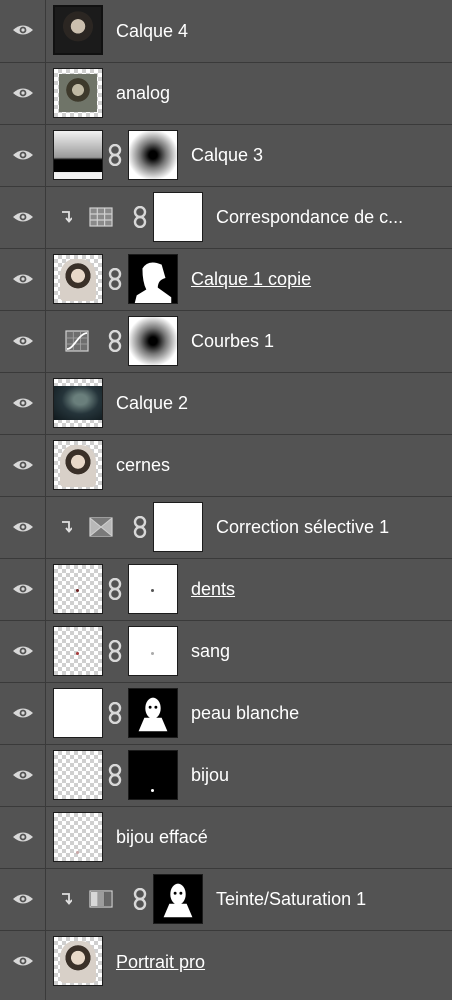  Describe the element at coordinates (291, 899) in the screenshot. I see `layer-name: Teinte/Saturation 1` at that location.